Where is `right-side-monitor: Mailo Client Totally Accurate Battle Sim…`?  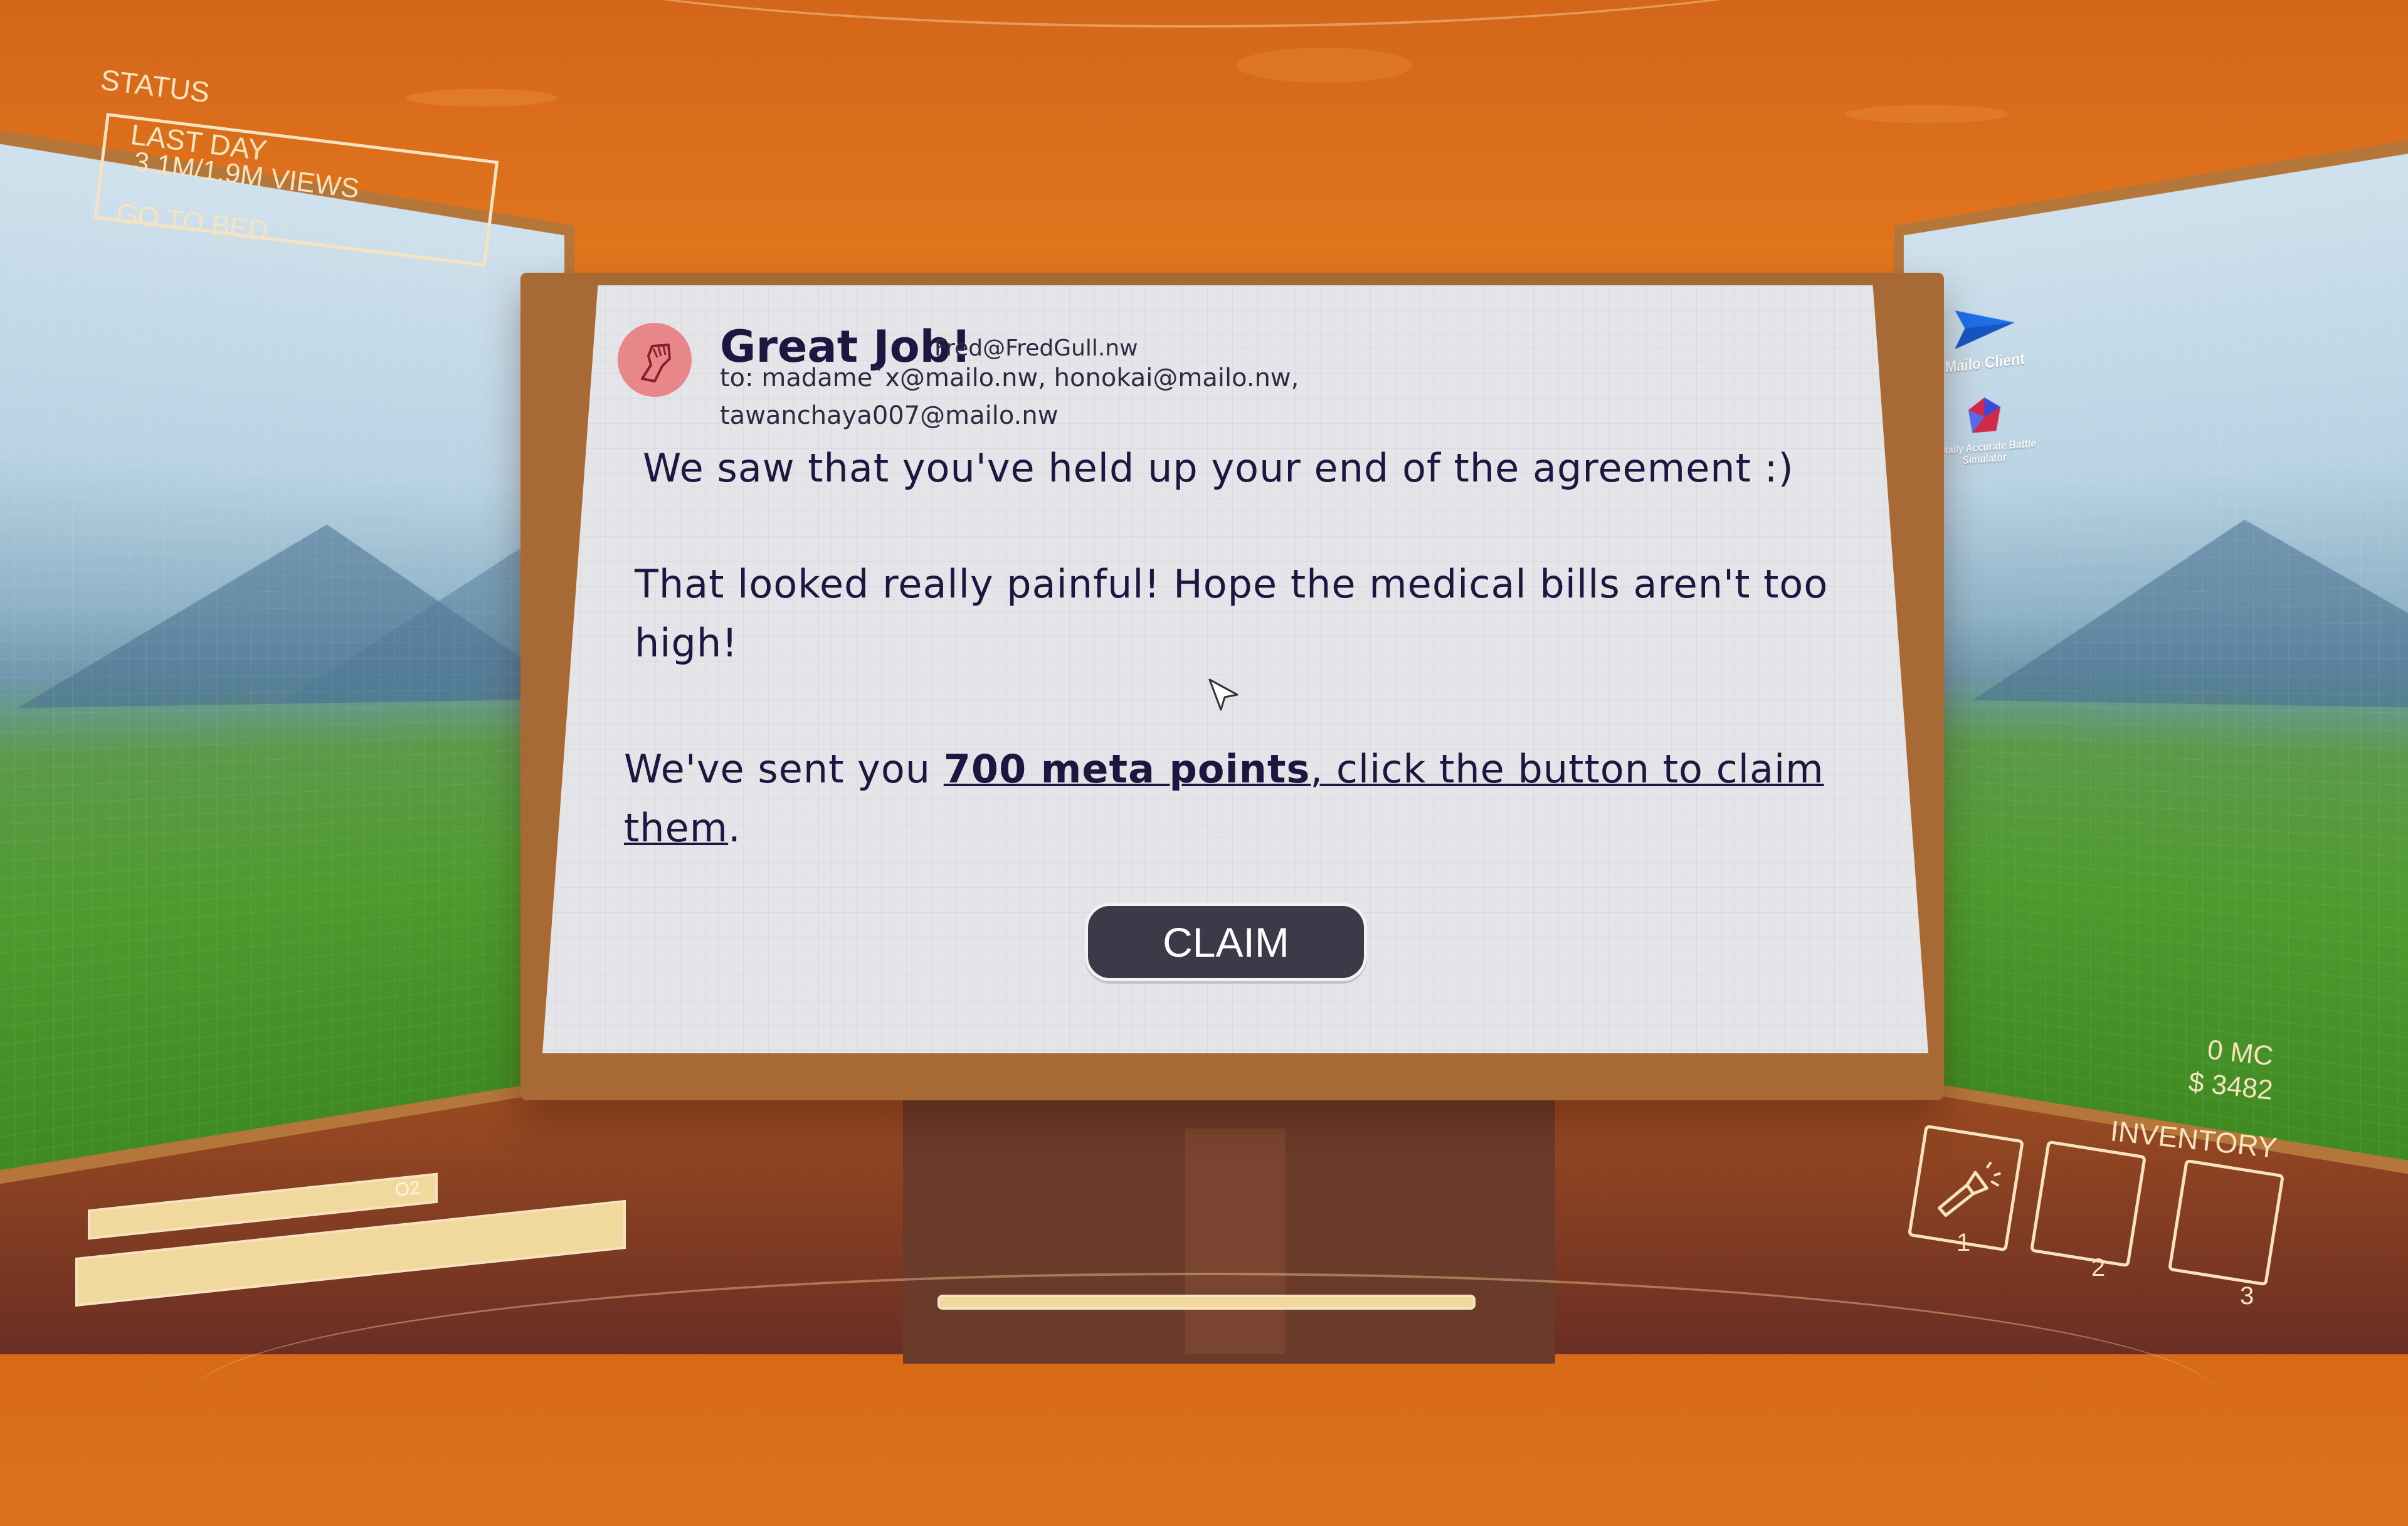
right-side-monitor: Mailo Client Totally Accurate Battle Sim… is located at coordinates (2151, 657).